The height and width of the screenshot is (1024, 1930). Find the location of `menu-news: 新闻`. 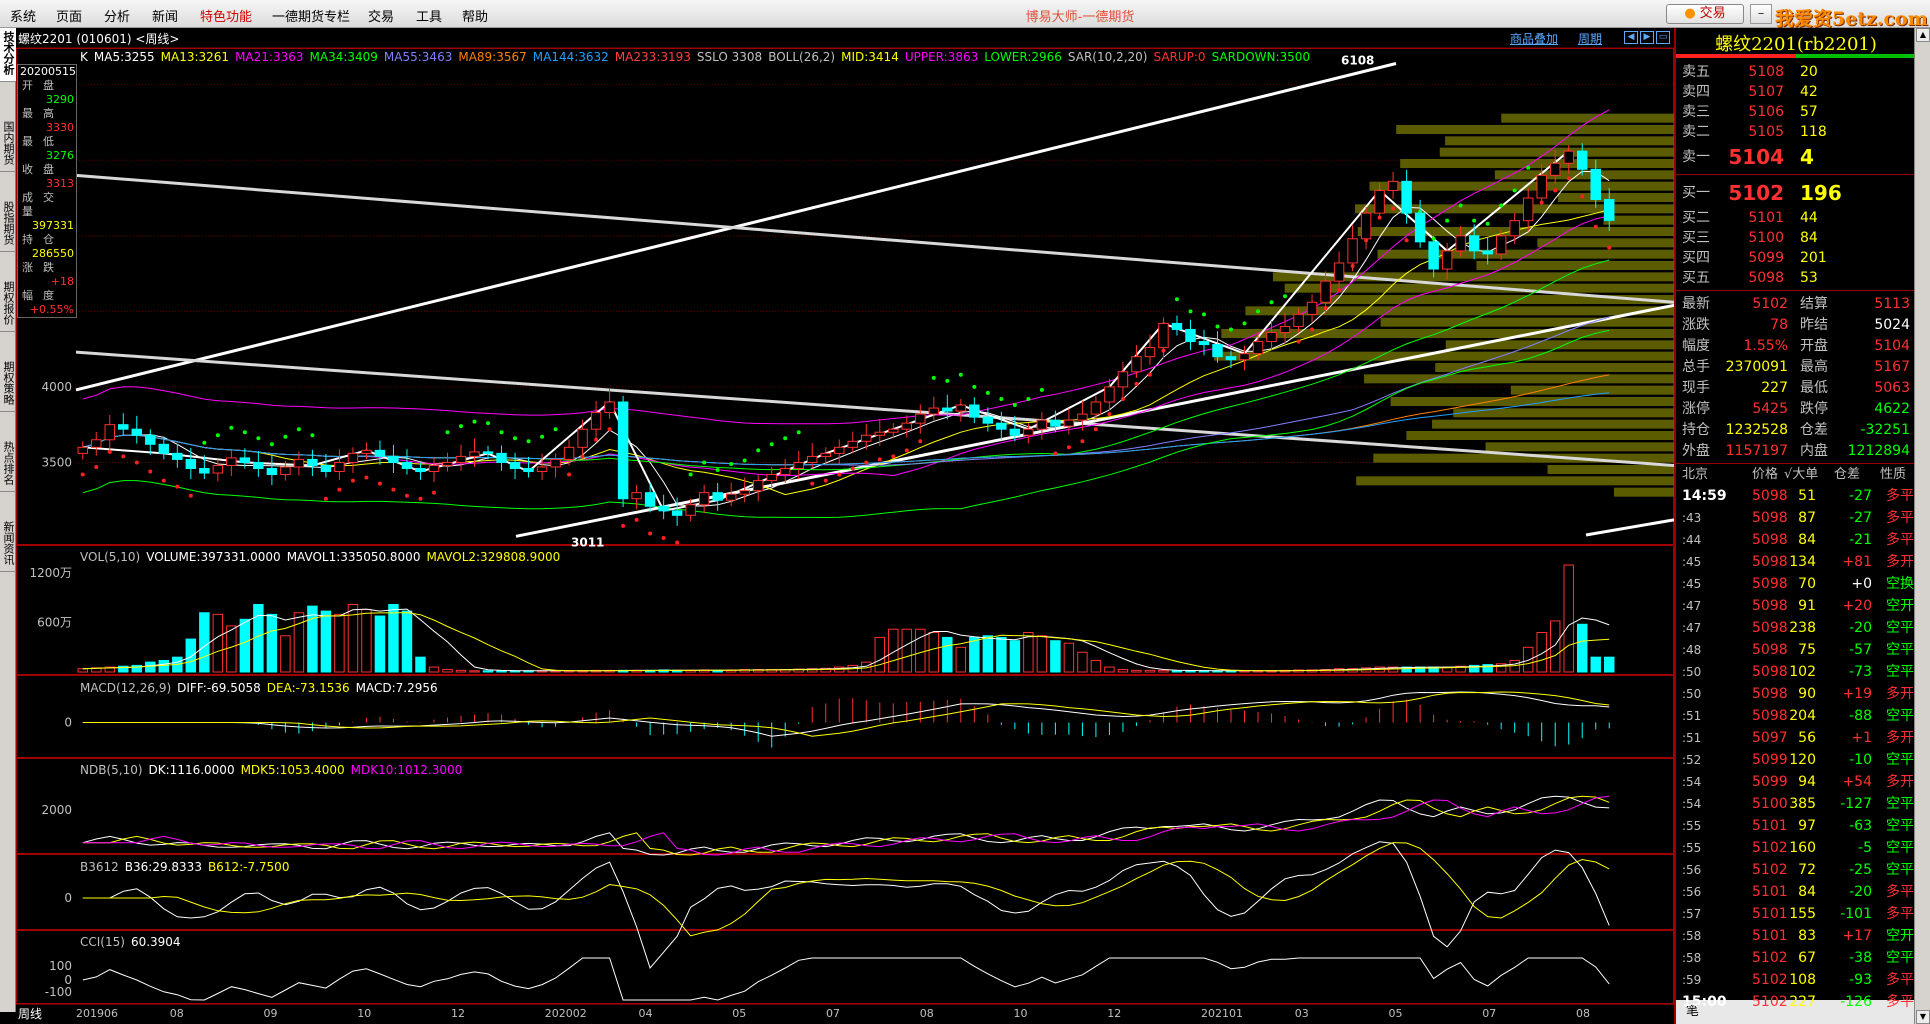

menu-news: 新闻 is located at coordinates (165, 15).